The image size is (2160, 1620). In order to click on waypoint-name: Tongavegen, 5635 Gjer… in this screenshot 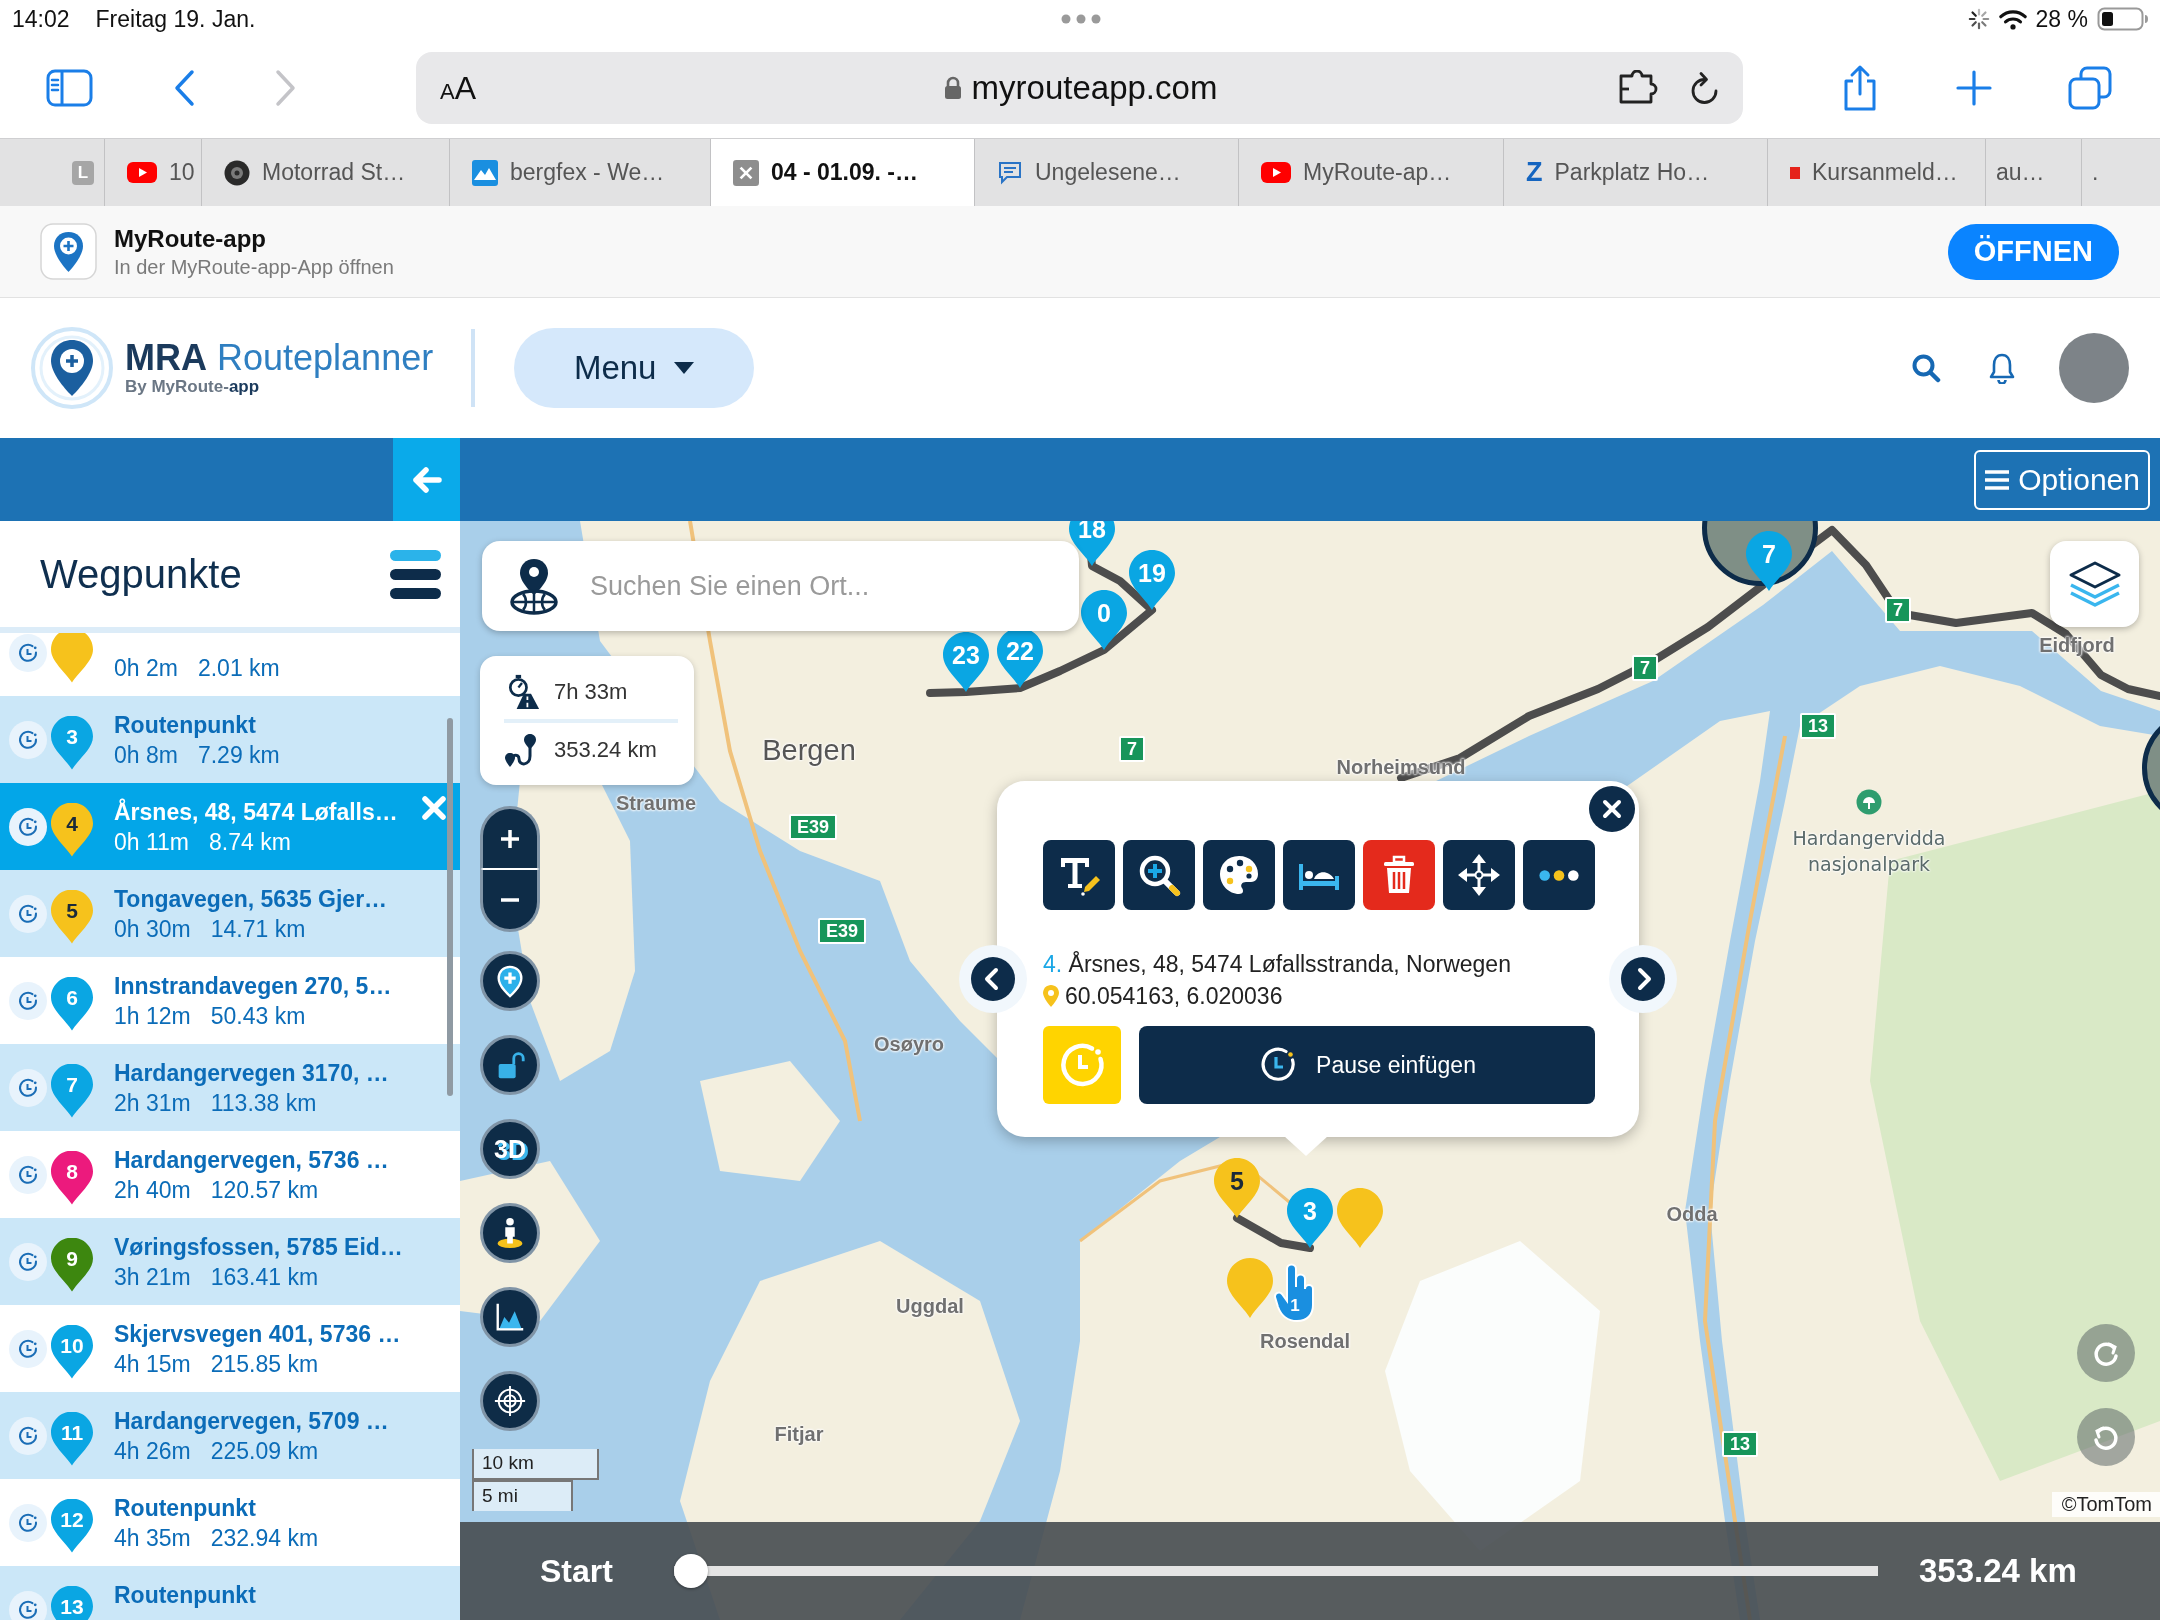, I will do `click(251, 899)`.